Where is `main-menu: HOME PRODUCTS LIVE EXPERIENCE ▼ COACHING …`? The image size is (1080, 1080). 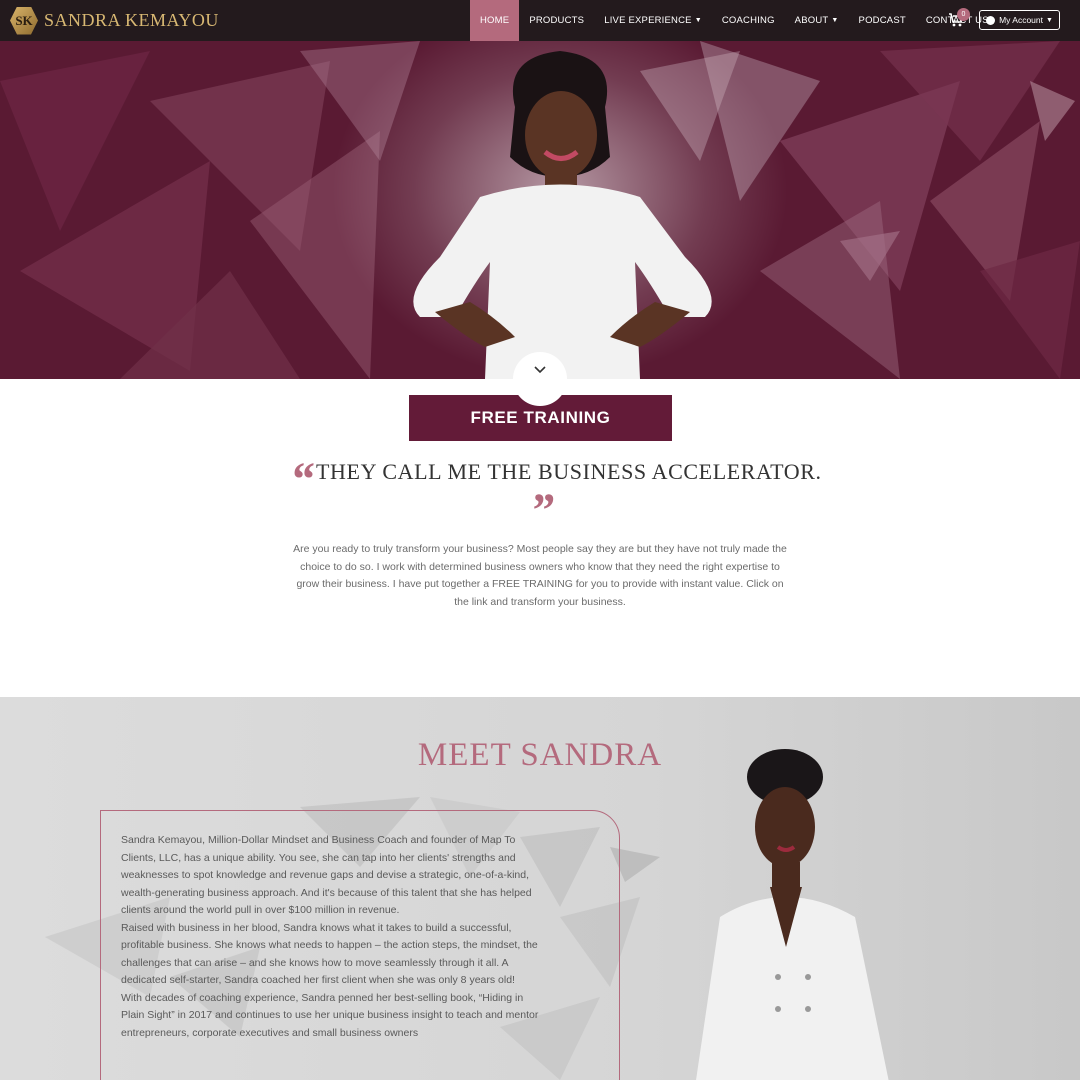
main-menu: HOME PRODUCTS LIVE EXPERIENCE ▼ COACHING … is located at coordinates (734, 20).